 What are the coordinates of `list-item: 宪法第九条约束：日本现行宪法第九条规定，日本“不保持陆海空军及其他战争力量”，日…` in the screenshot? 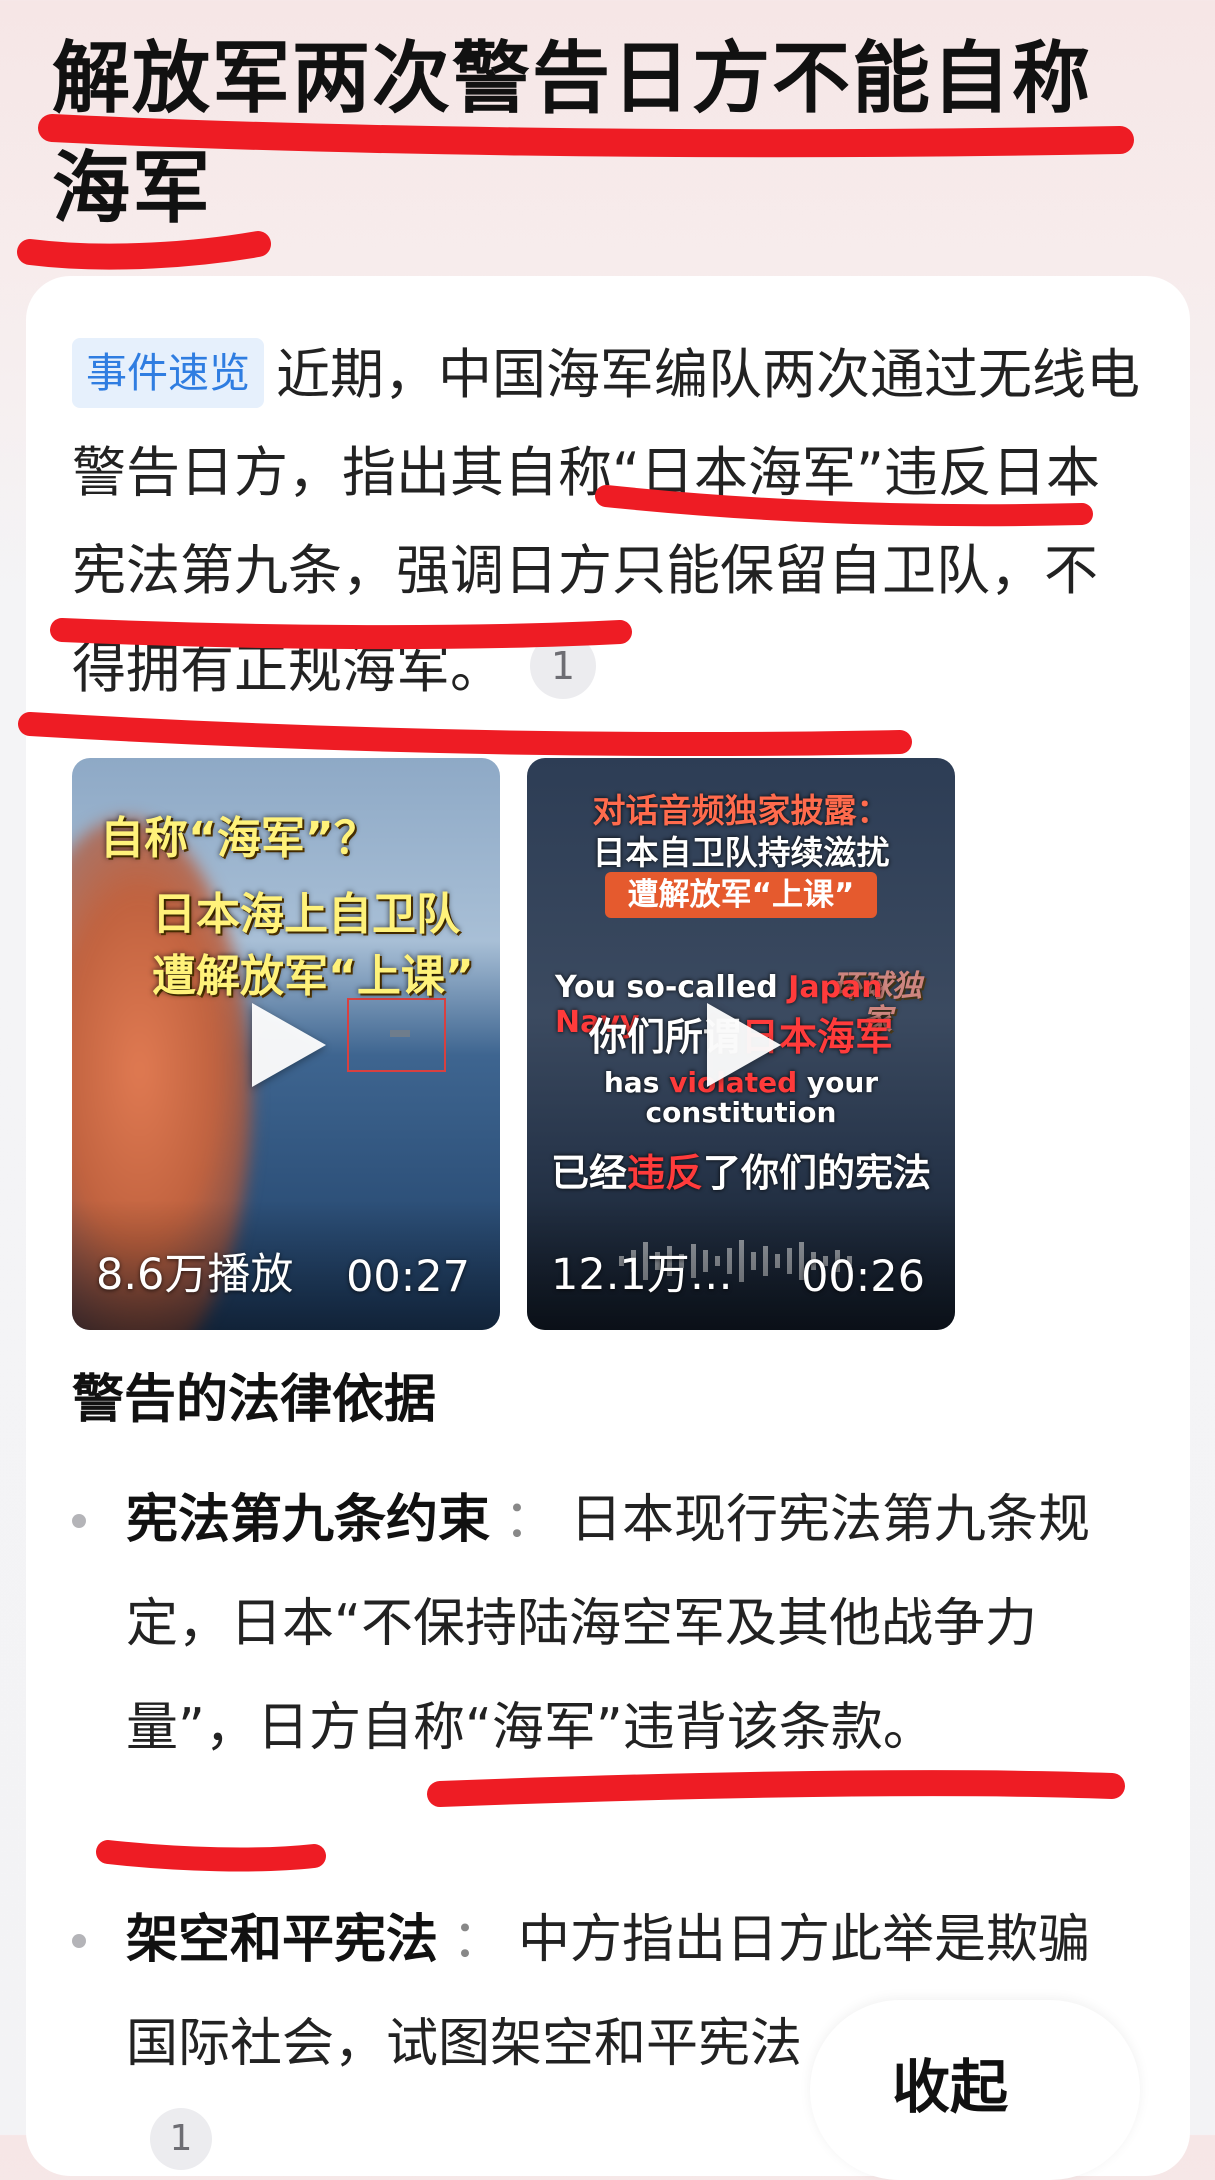 It's located at (607, 1624).